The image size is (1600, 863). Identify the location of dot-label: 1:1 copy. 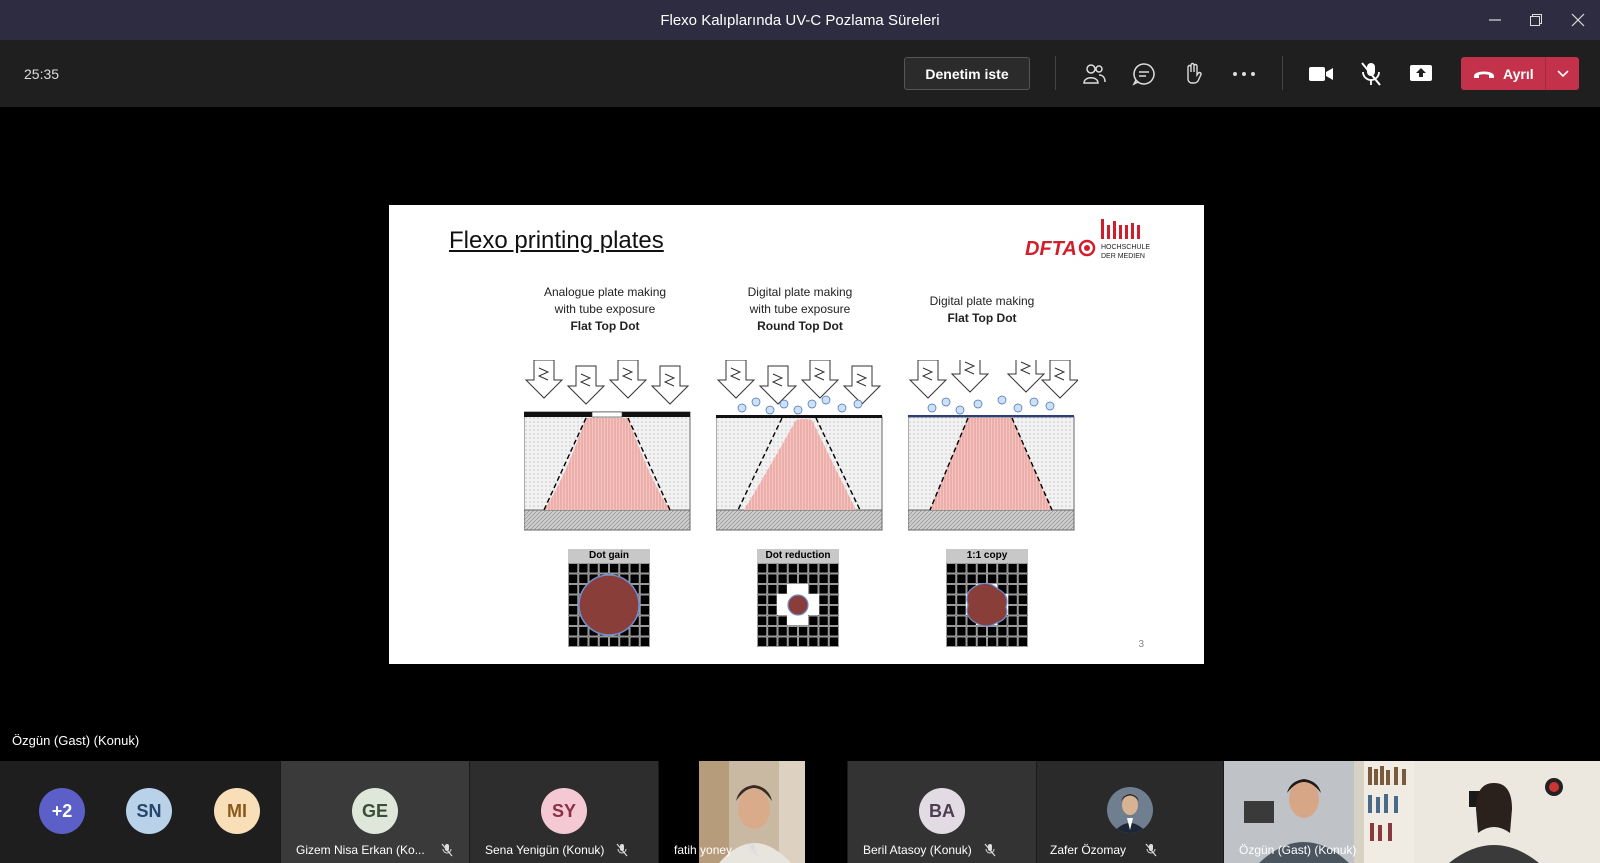
(987, 556).